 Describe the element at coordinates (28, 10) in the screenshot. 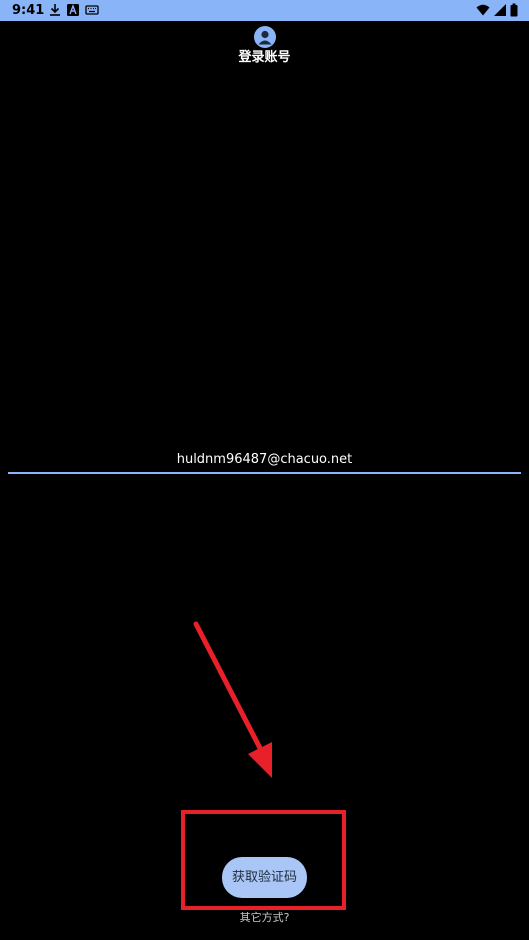

I see `status-time: 9:41` at that location.